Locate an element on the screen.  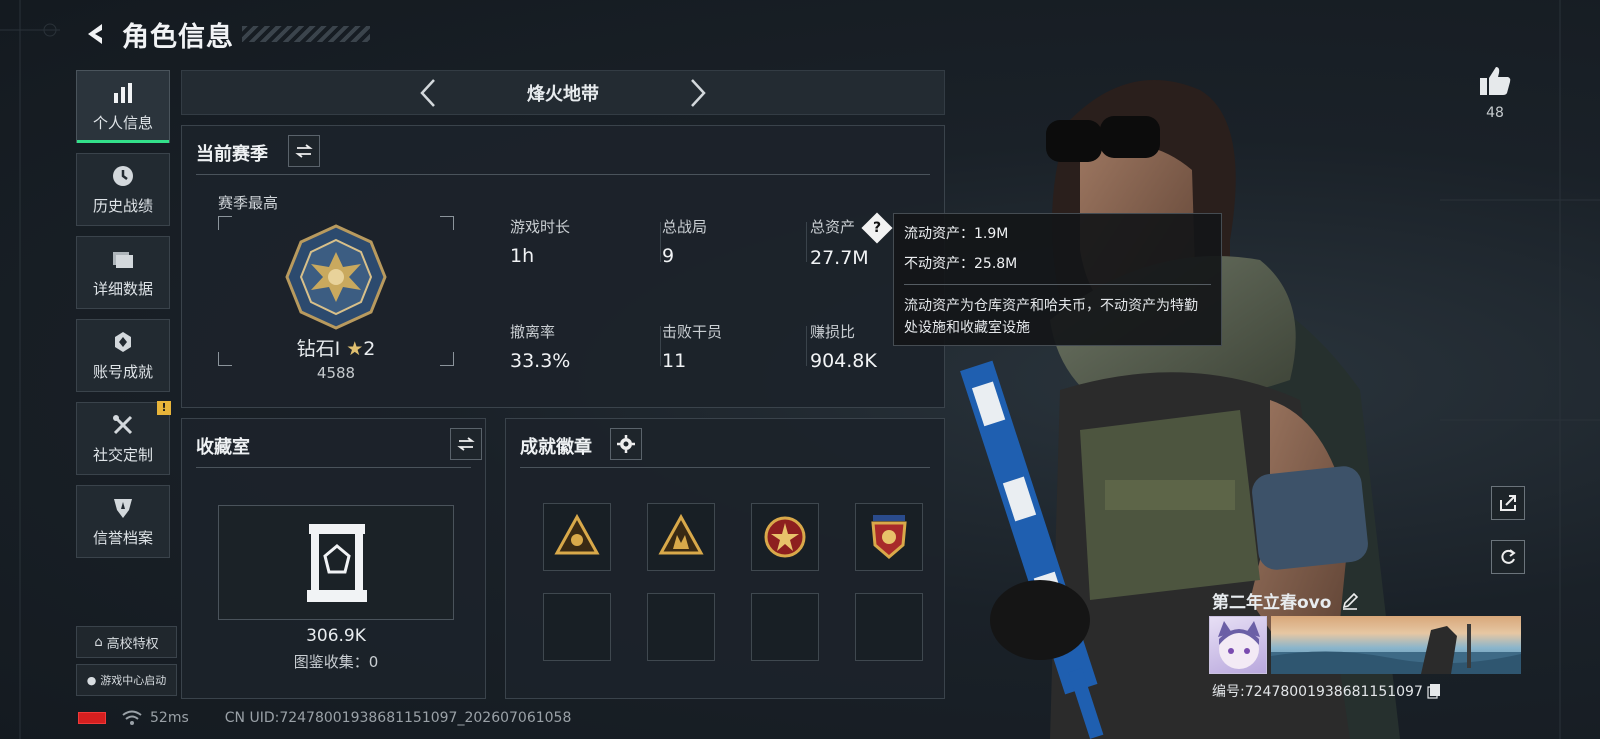
nav-item-social: ! 社交定制 is located at coordinates (123, 438).